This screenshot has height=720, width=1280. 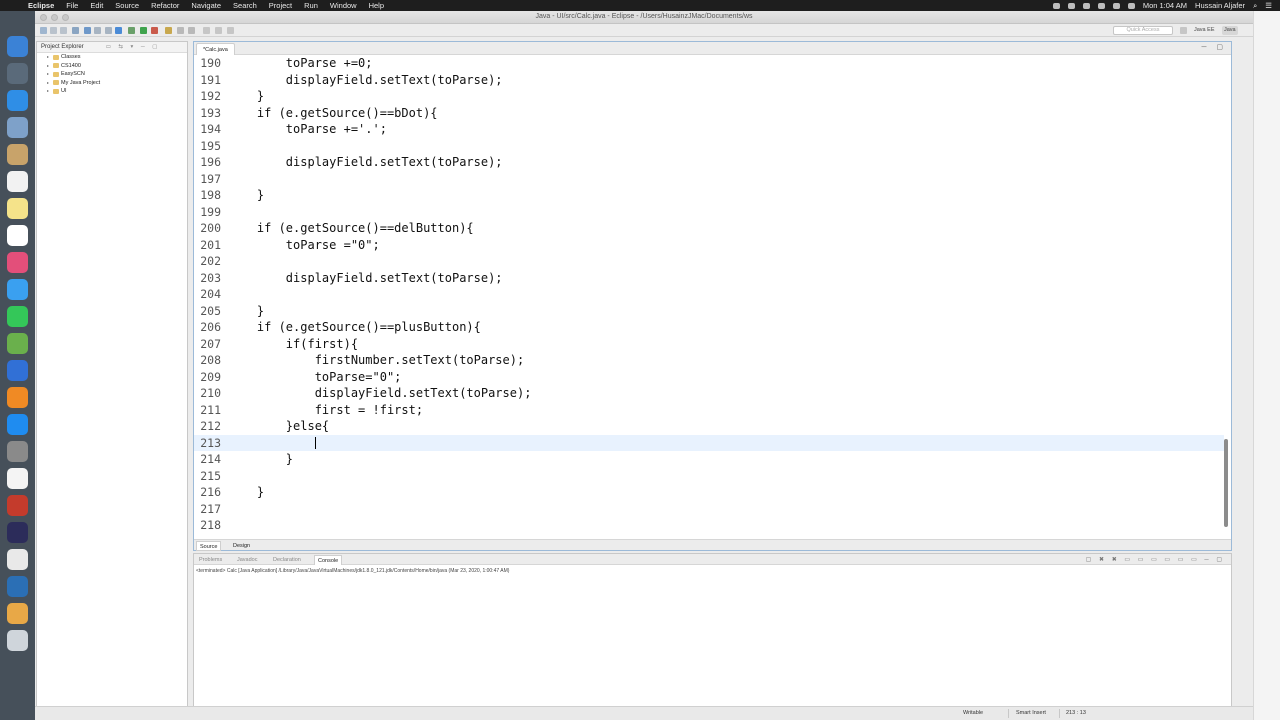 What do you see at coordinates (311, 5) in the screenshot?
I see `menu-run: Run` at bounding box center [311, 5].